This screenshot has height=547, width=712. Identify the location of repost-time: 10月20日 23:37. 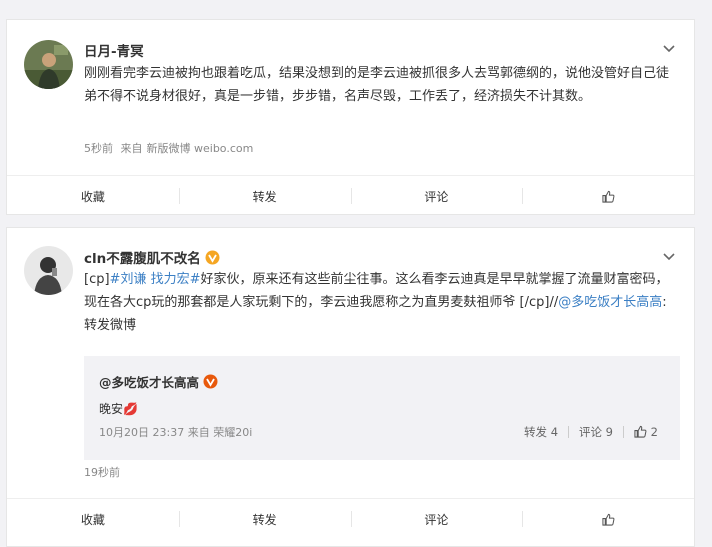
(141, 432).